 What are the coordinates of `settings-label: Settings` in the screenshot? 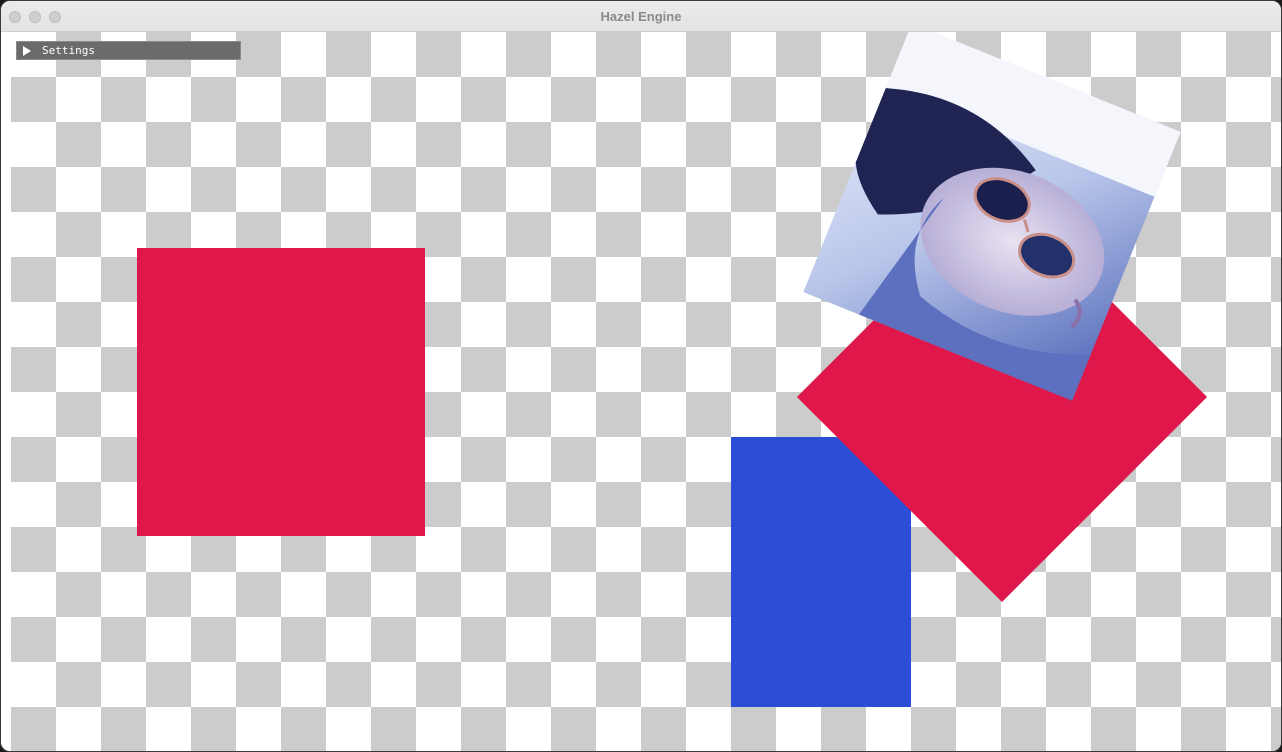 It's located at (68, 50).